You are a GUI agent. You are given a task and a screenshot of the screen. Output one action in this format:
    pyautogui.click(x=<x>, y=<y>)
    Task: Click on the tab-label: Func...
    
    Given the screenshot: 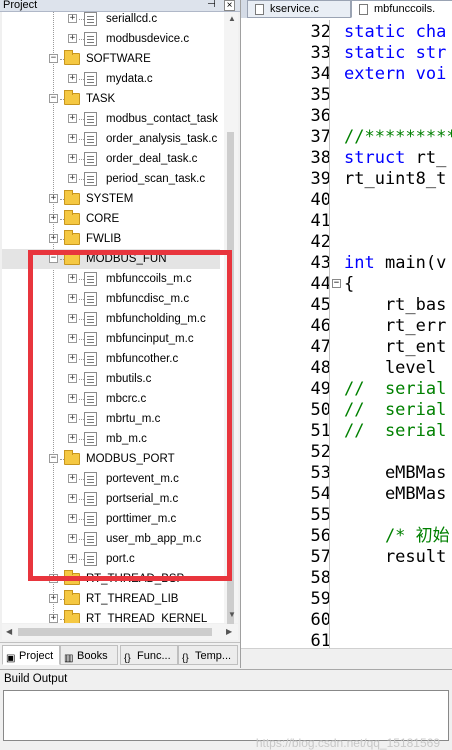 What is the action you would take?
    pyautogui.click(x=154, y=656)
    